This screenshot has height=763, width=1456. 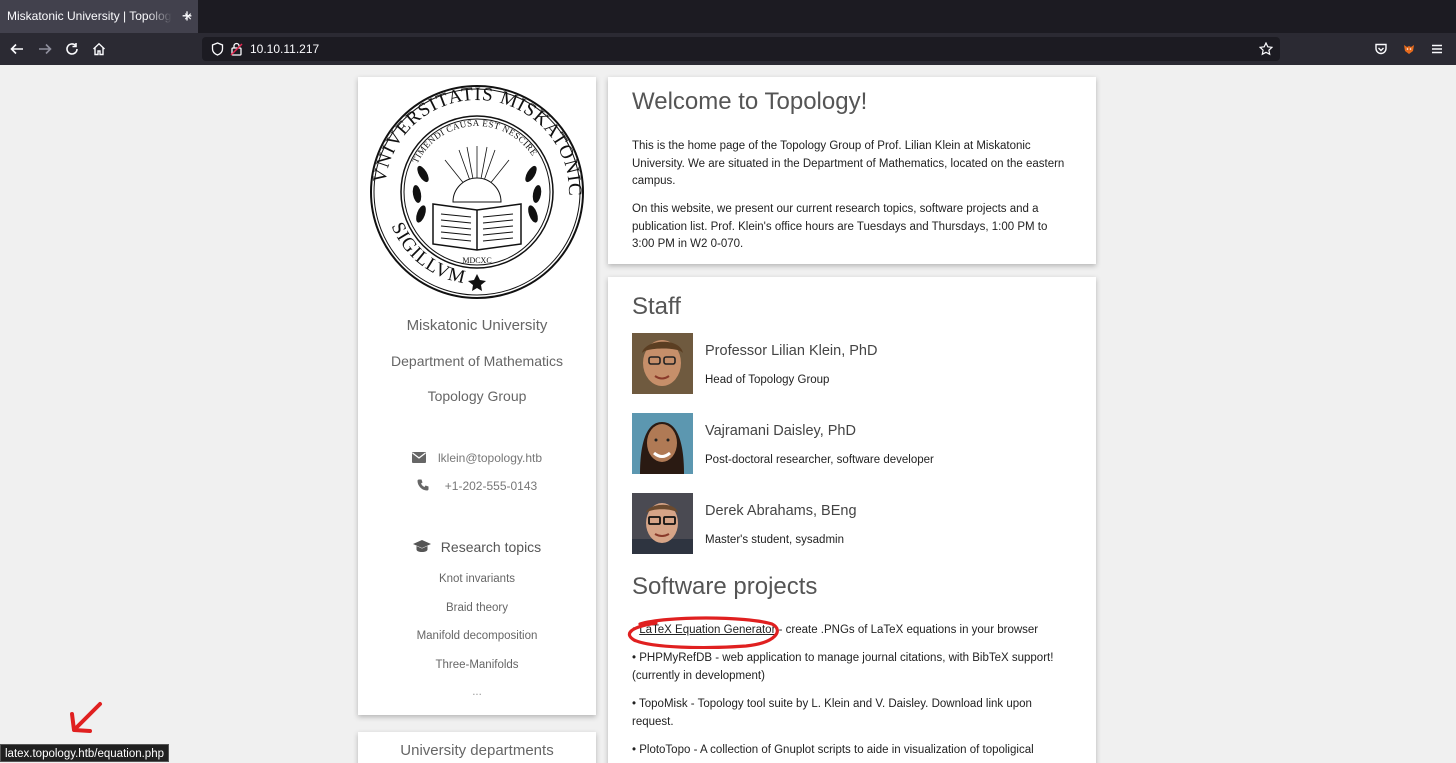 I want to click on hamburger-menu-icon, so click(x=1437, y=49).